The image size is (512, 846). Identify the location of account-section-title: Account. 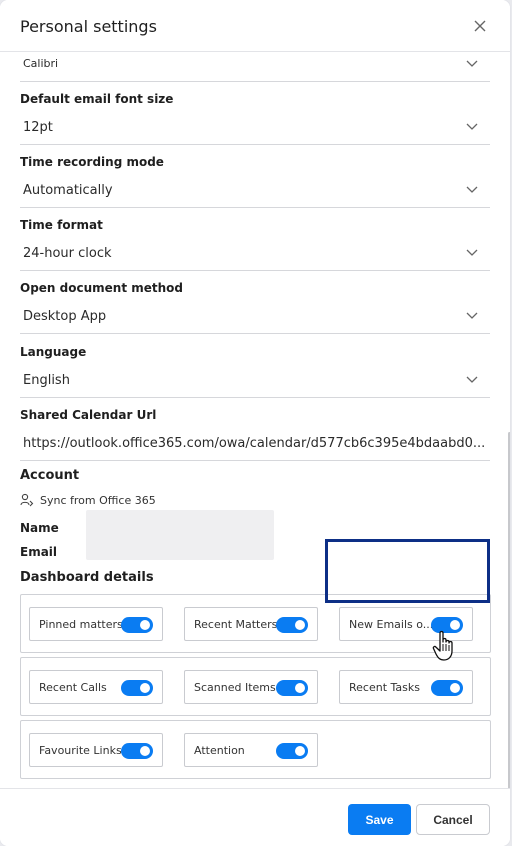
(50, 475).